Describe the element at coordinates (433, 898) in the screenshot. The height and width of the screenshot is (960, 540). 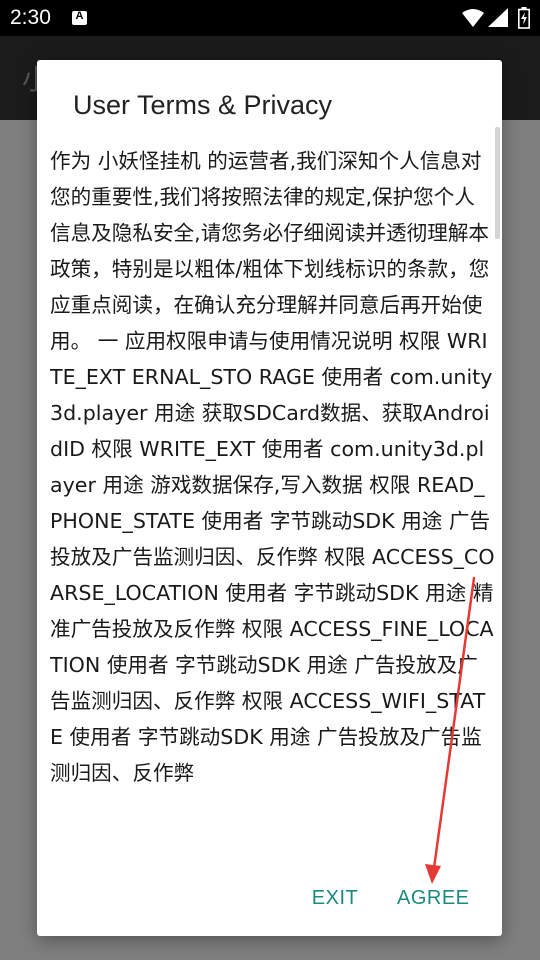
I see `agree-button: AGREE` at that location.